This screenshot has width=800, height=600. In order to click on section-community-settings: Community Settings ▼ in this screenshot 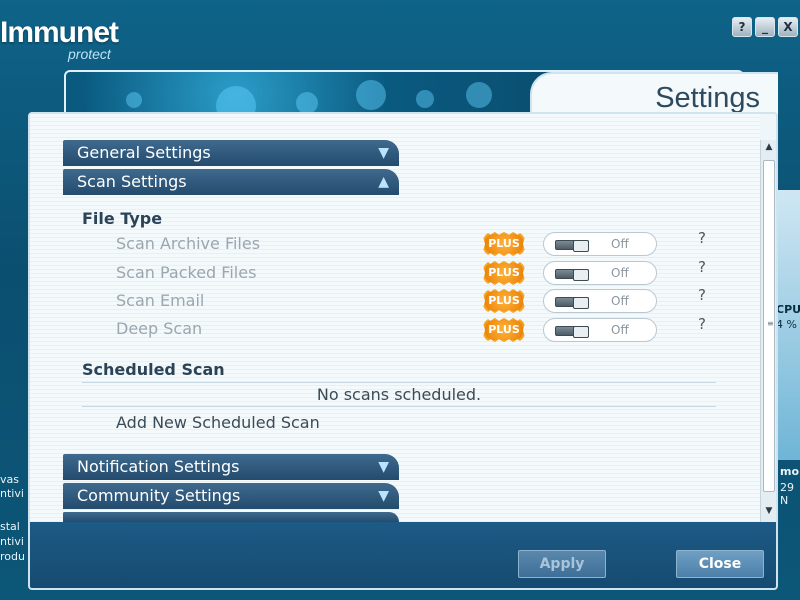, I will do `click(231, 496)`.